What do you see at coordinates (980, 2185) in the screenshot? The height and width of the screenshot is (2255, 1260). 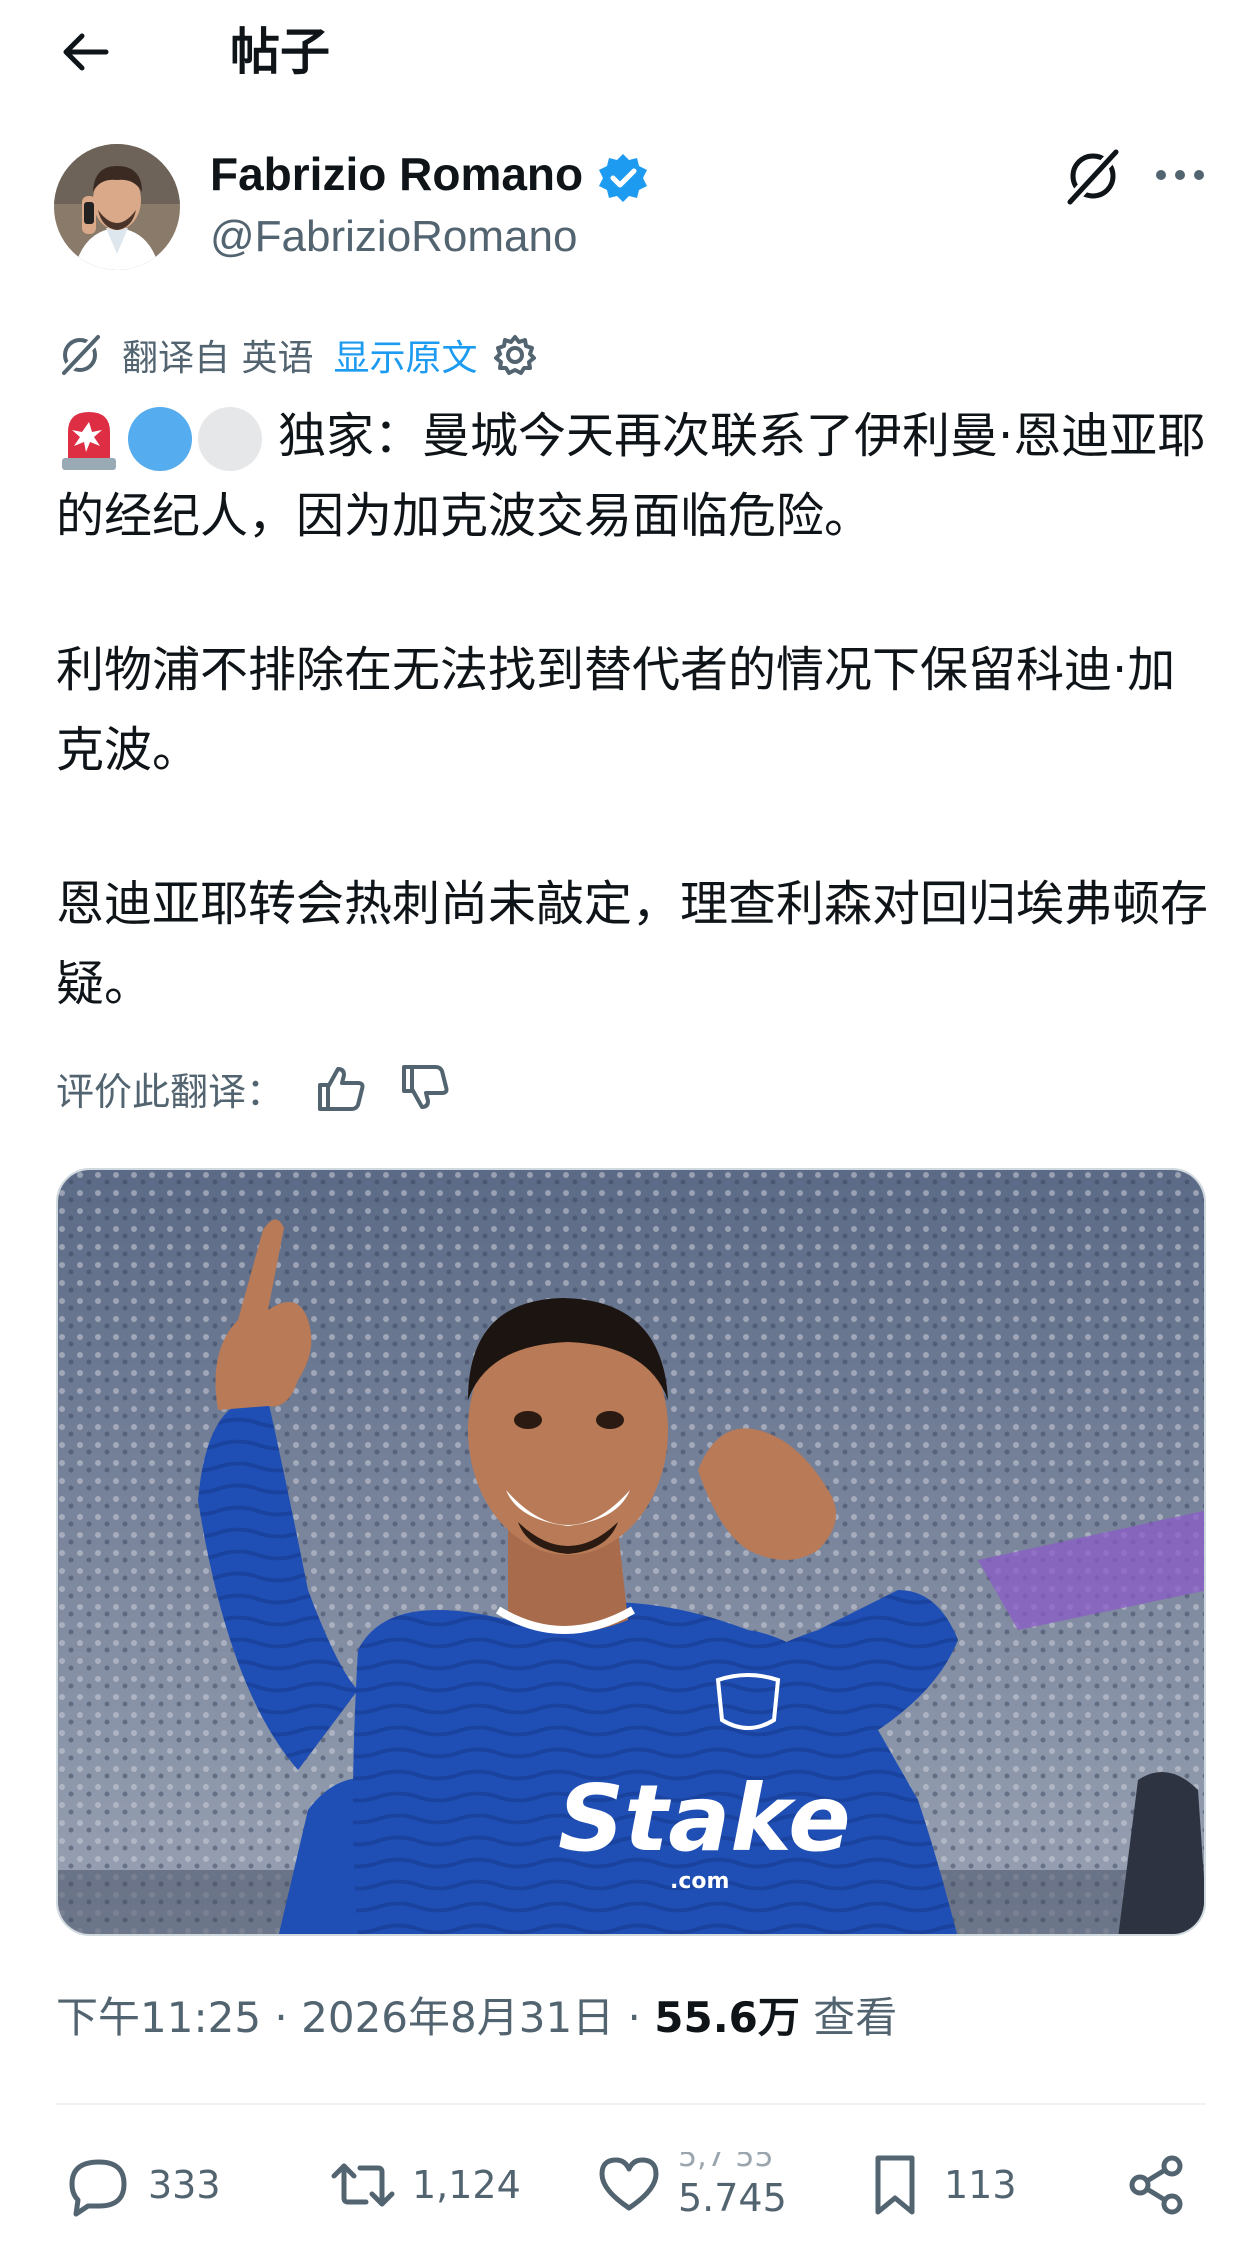 I see `bookmark-count: 113` at bounding box center [980, 2185].